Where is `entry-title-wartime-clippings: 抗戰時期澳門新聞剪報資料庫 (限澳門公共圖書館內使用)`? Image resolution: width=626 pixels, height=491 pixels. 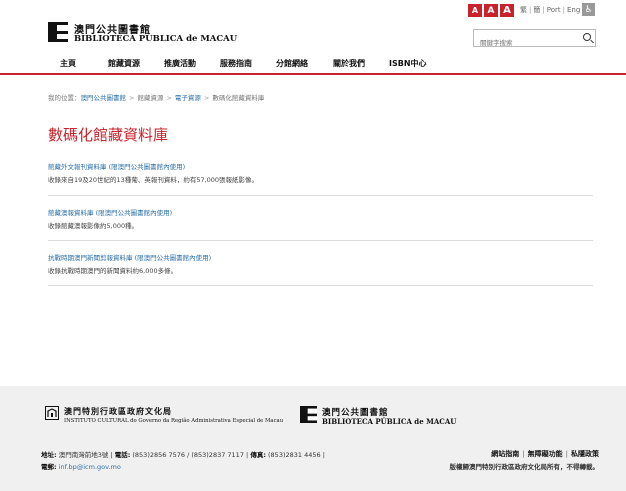 entry-title-wartime-clippings: 抗戰時期澳門新聞剪報資料庫 (限澳門公共圖書館內使用) is located at coordinates (129, 257).